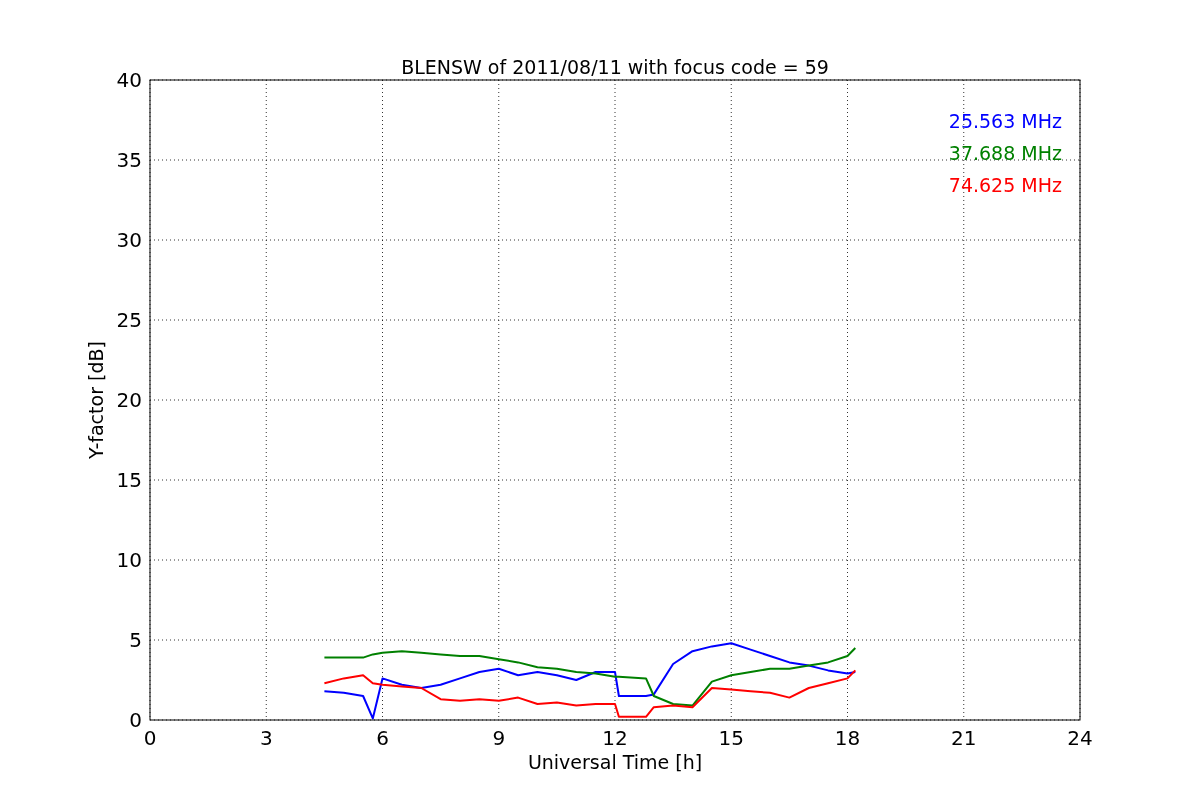  What do you see at coordinates (731, 738) in the screenshot?
I see `x-tick-label: 15` at bounding box center [731, 738].